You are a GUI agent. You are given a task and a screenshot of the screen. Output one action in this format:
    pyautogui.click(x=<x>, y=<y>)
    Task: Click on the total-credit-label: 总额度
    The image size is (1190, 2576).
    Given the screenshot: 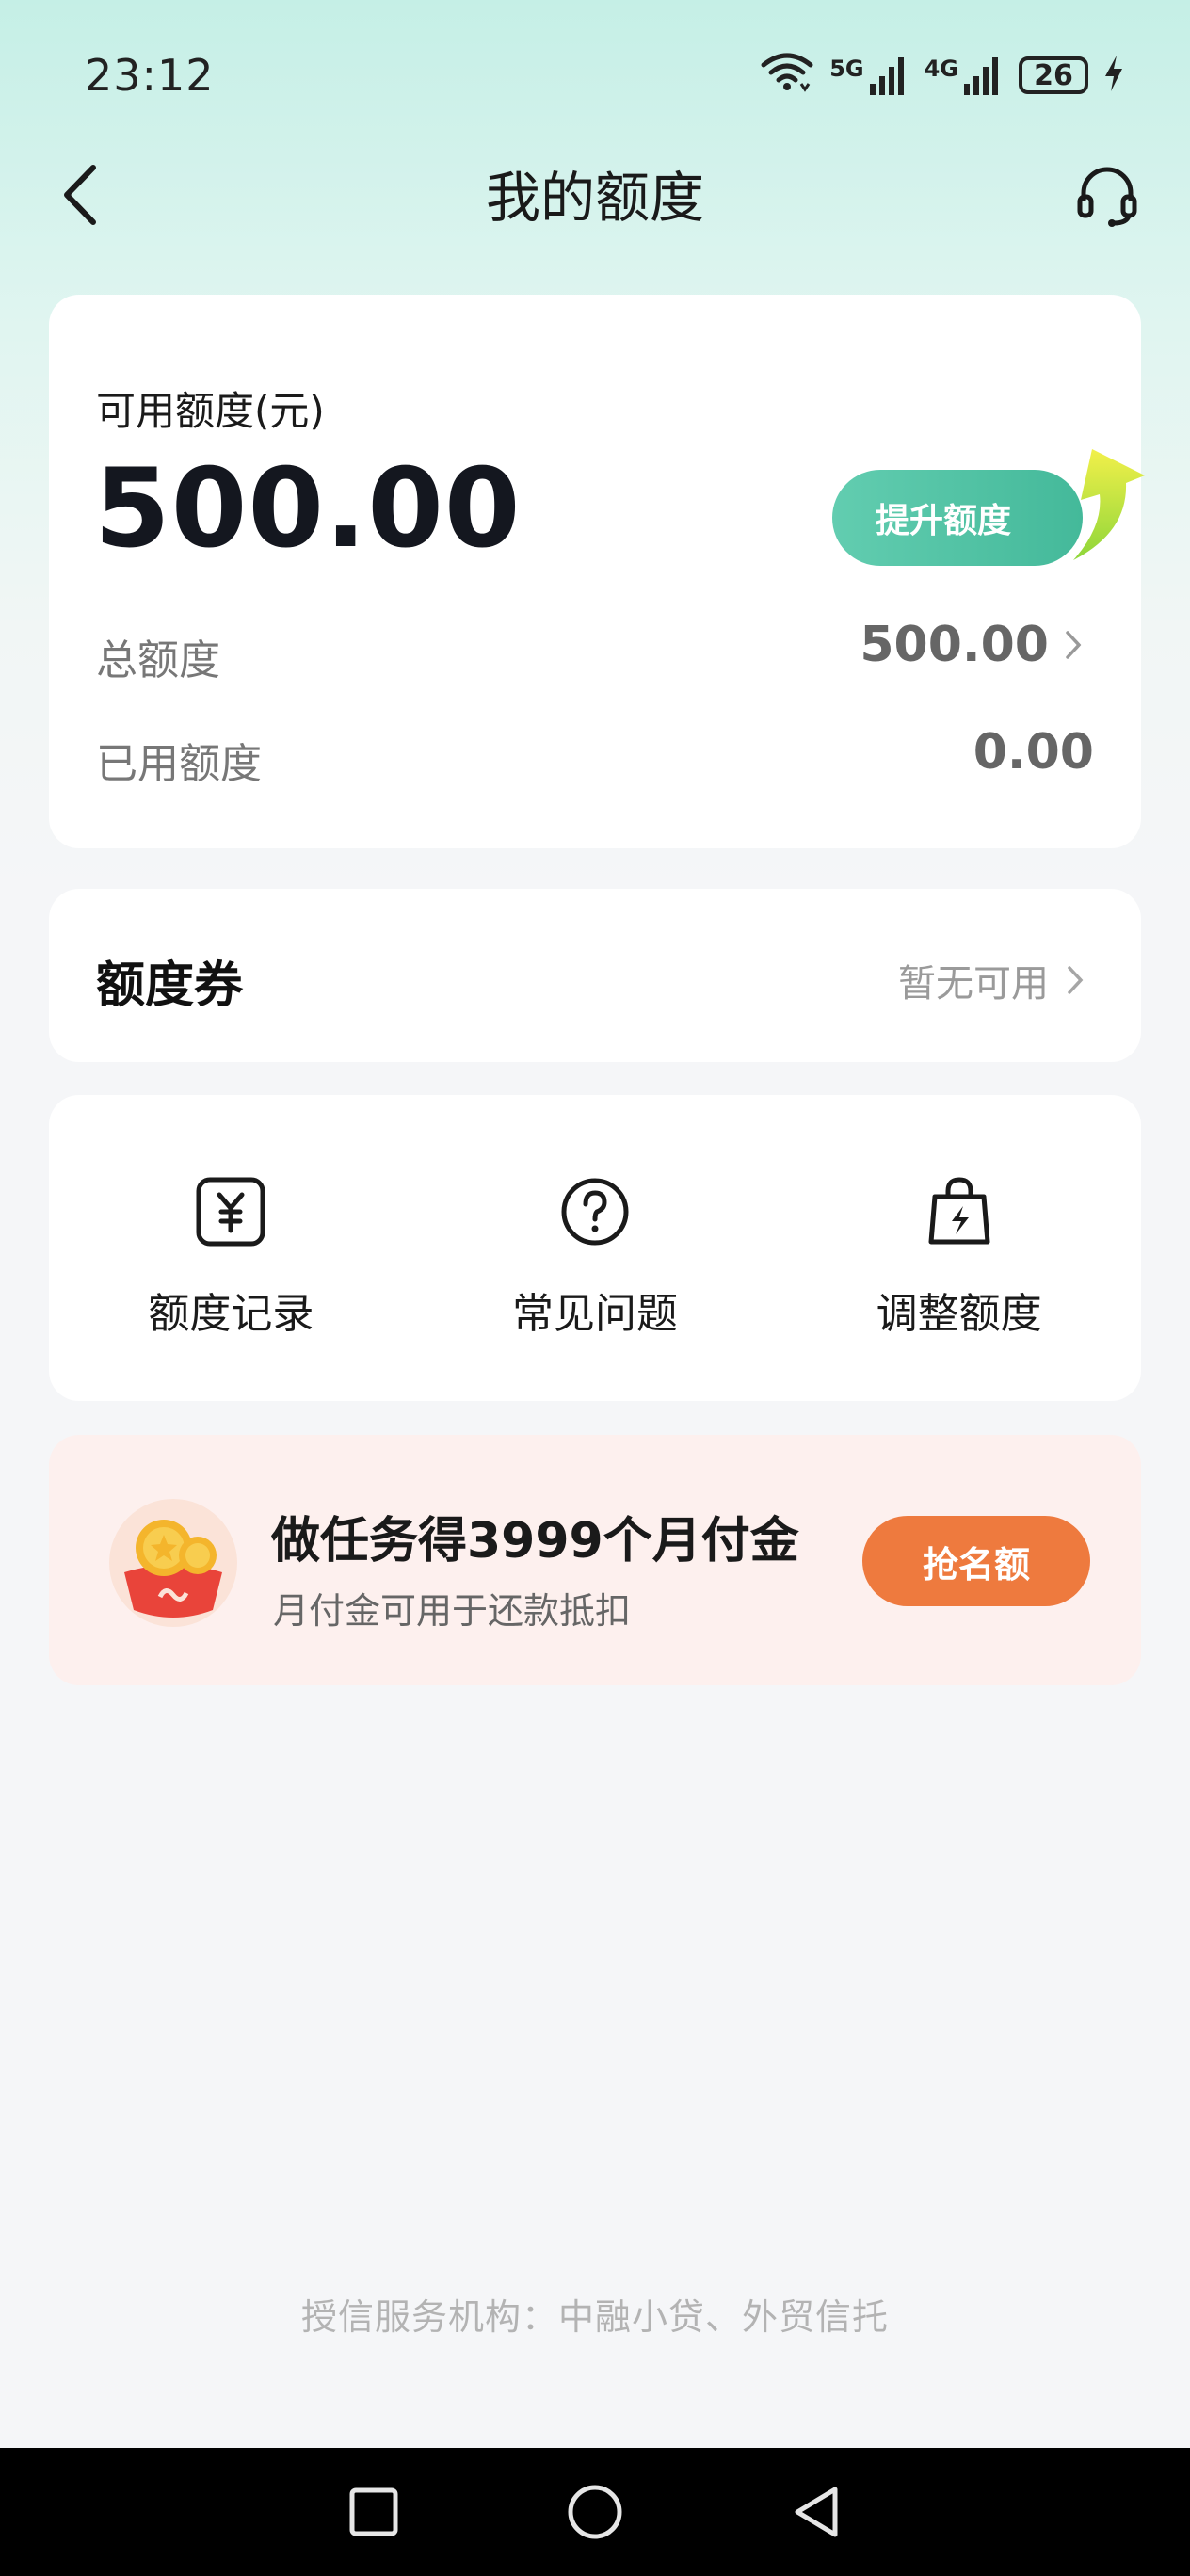 What is the action you would take?
    pyautogui.click(x=158, y=660)
    